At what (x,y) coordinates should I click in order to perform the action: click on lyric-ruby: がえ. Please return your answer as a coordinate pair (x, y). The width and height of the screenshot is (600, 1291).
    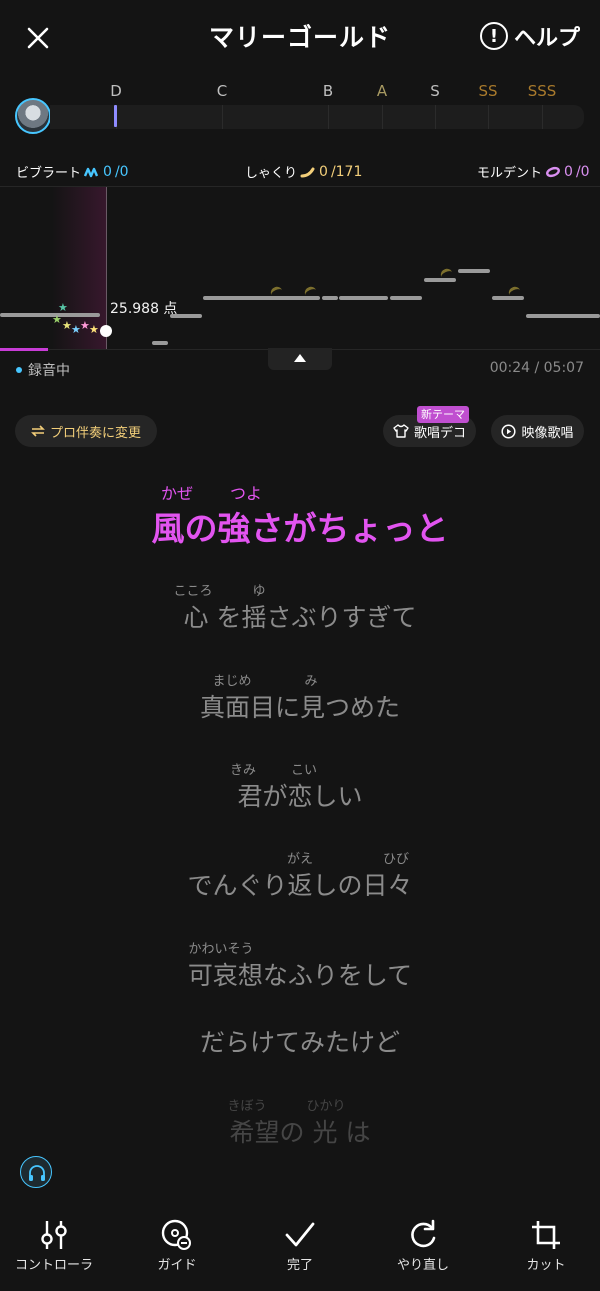
    Looking at the image, I should click on (300, 859).